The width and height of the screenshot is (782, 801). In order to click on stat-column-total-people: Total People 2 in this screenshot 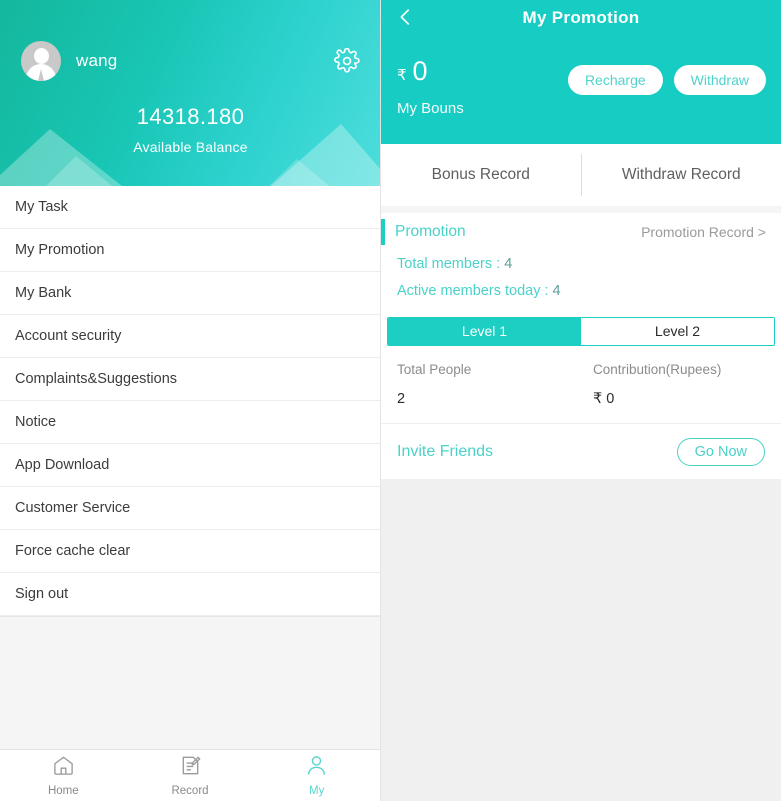, I will do `click(493, 384)`.